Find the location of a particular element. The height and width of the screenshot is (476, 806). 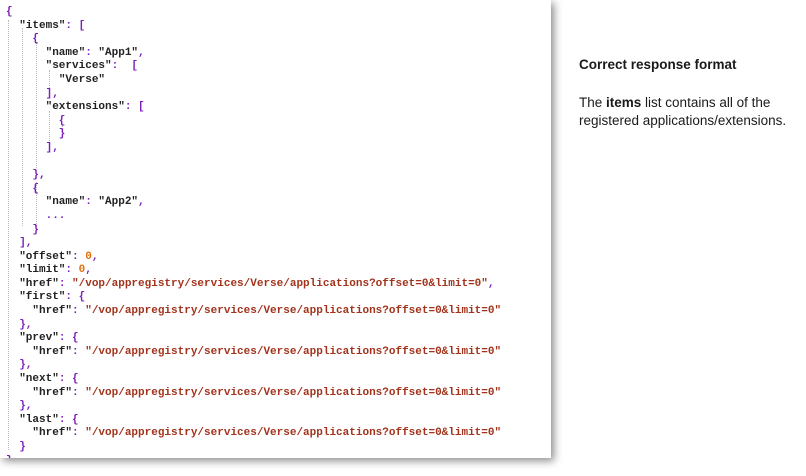

note-body-prefix: The is located at coordinates (593, 102).